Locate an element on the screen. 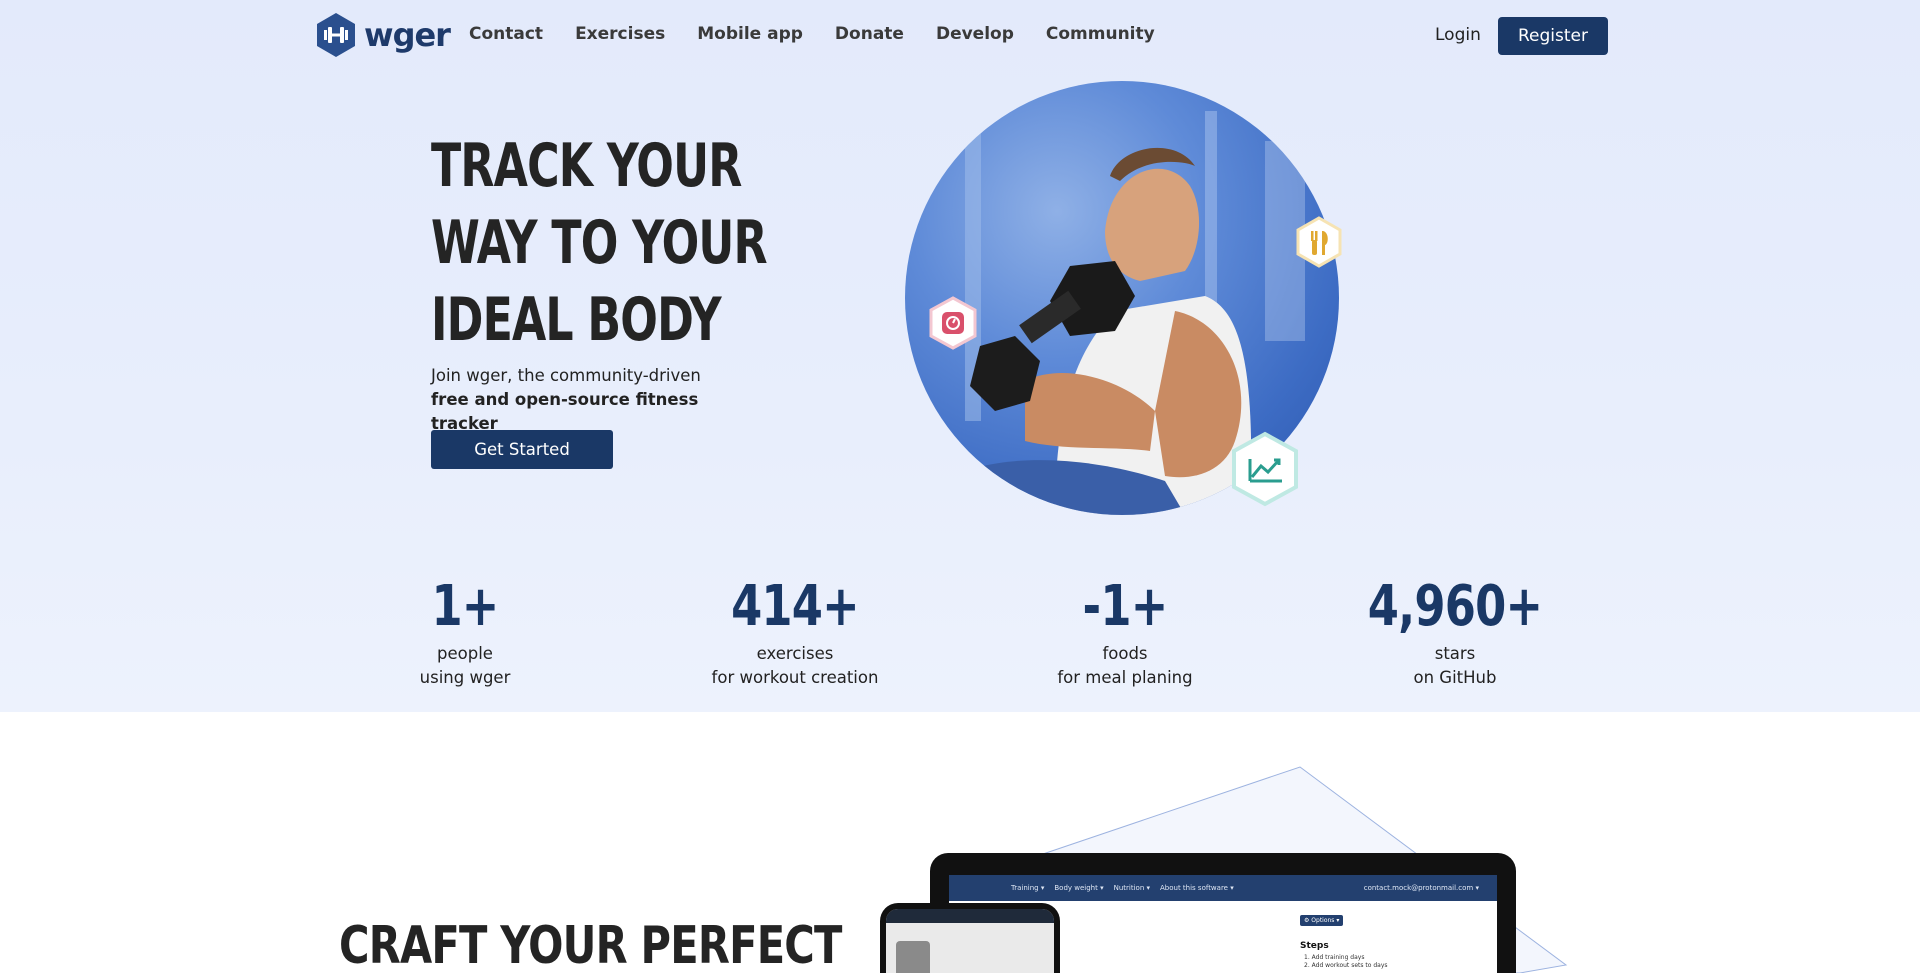 The height and width of the screenshot is (973, 1920). stat-caption: on GitHub is located at coordinates (1455, 677).